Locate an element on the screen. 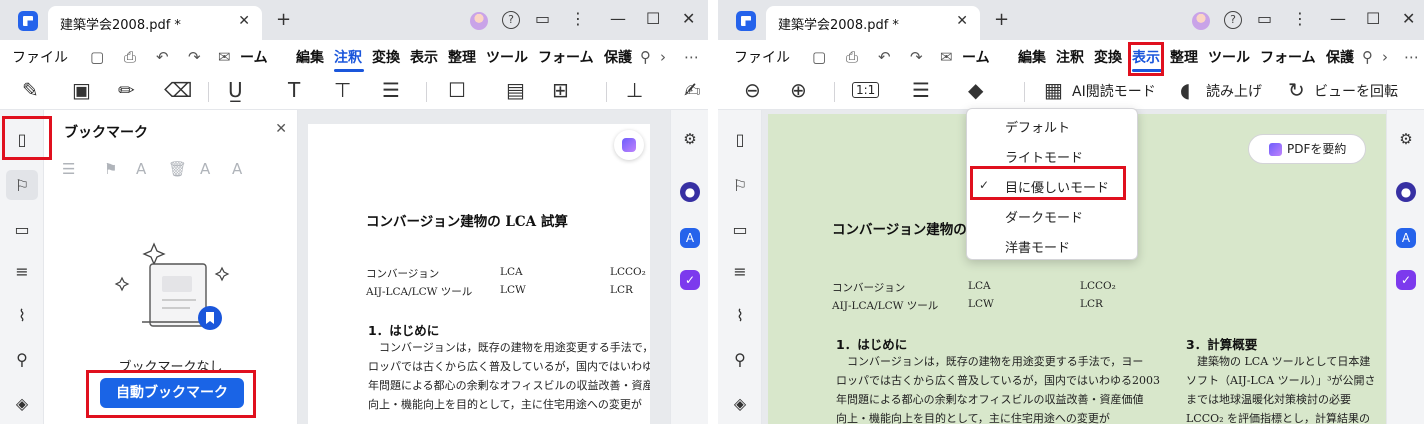 This screenshot has width=1424, height=424. textbox-icon: ⊤ is located at coordinates (342, 90).